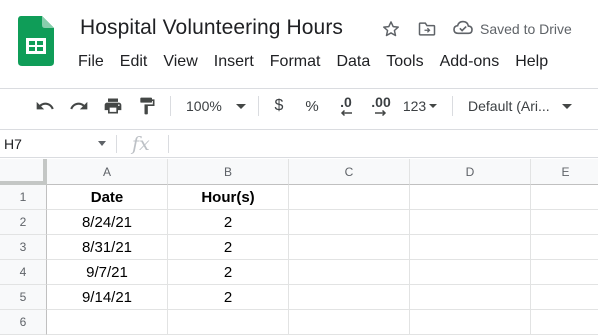  Describe the element at coordinates (531, 62) in the screenshot. I see `menu-help: Help` at that location.